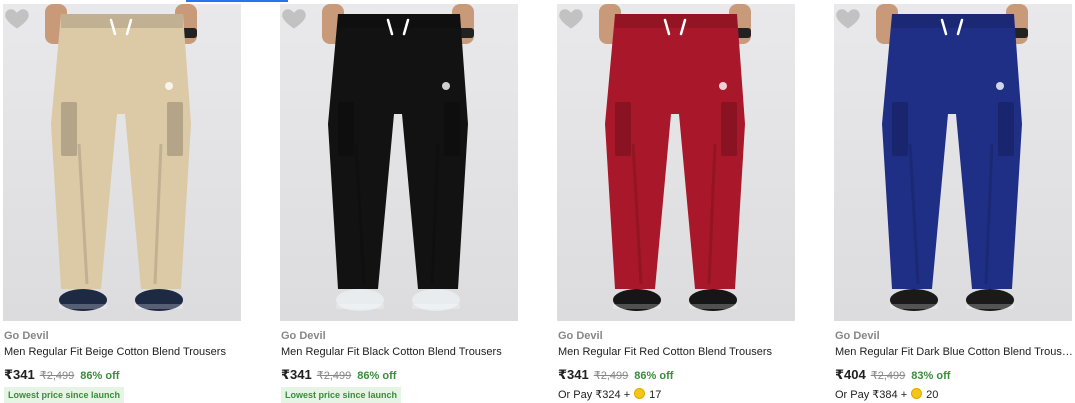 The width and height of the screenshot is (1075, 403). What do you see at coordinates (931, 376) in the screenshot?
I see `discount-percent: 83% off` at bounding box center [931, 376].